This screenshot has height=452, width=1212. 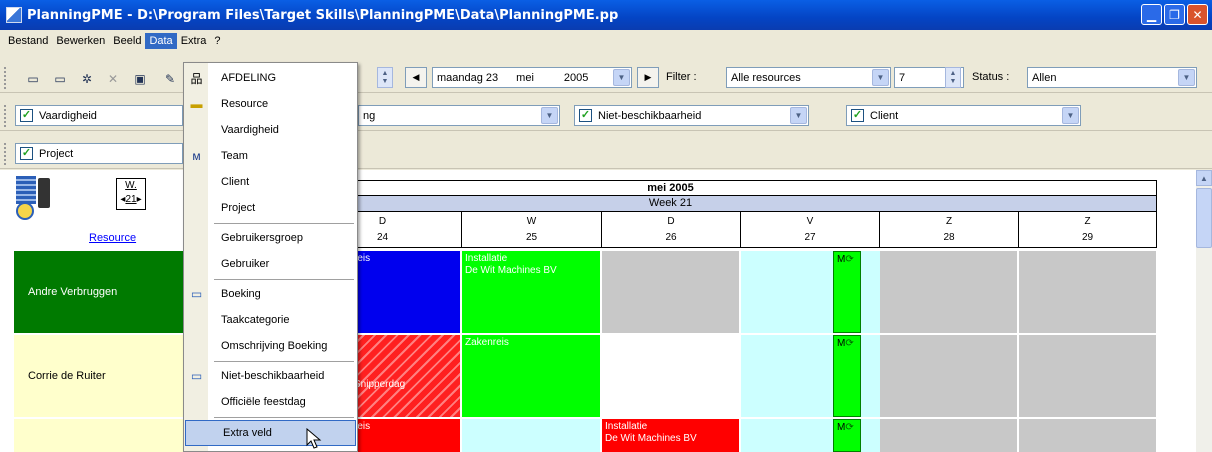 What do you see at coordinates (217, 41) in the screenshot?
I see `menu-help: ?` at bounding box center [217, 41].